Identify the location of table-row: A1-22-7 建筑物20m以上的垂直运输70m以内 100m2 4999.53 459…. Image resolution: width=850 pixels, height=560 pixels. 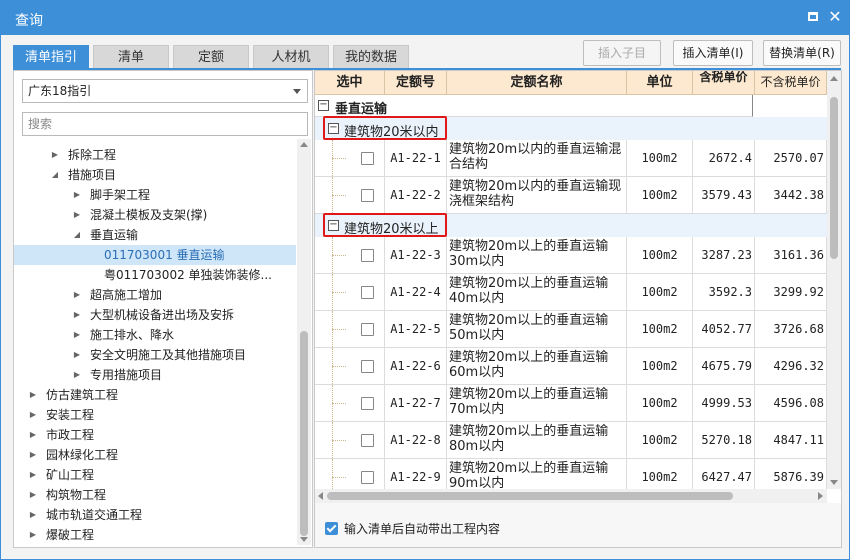
(571, 403).